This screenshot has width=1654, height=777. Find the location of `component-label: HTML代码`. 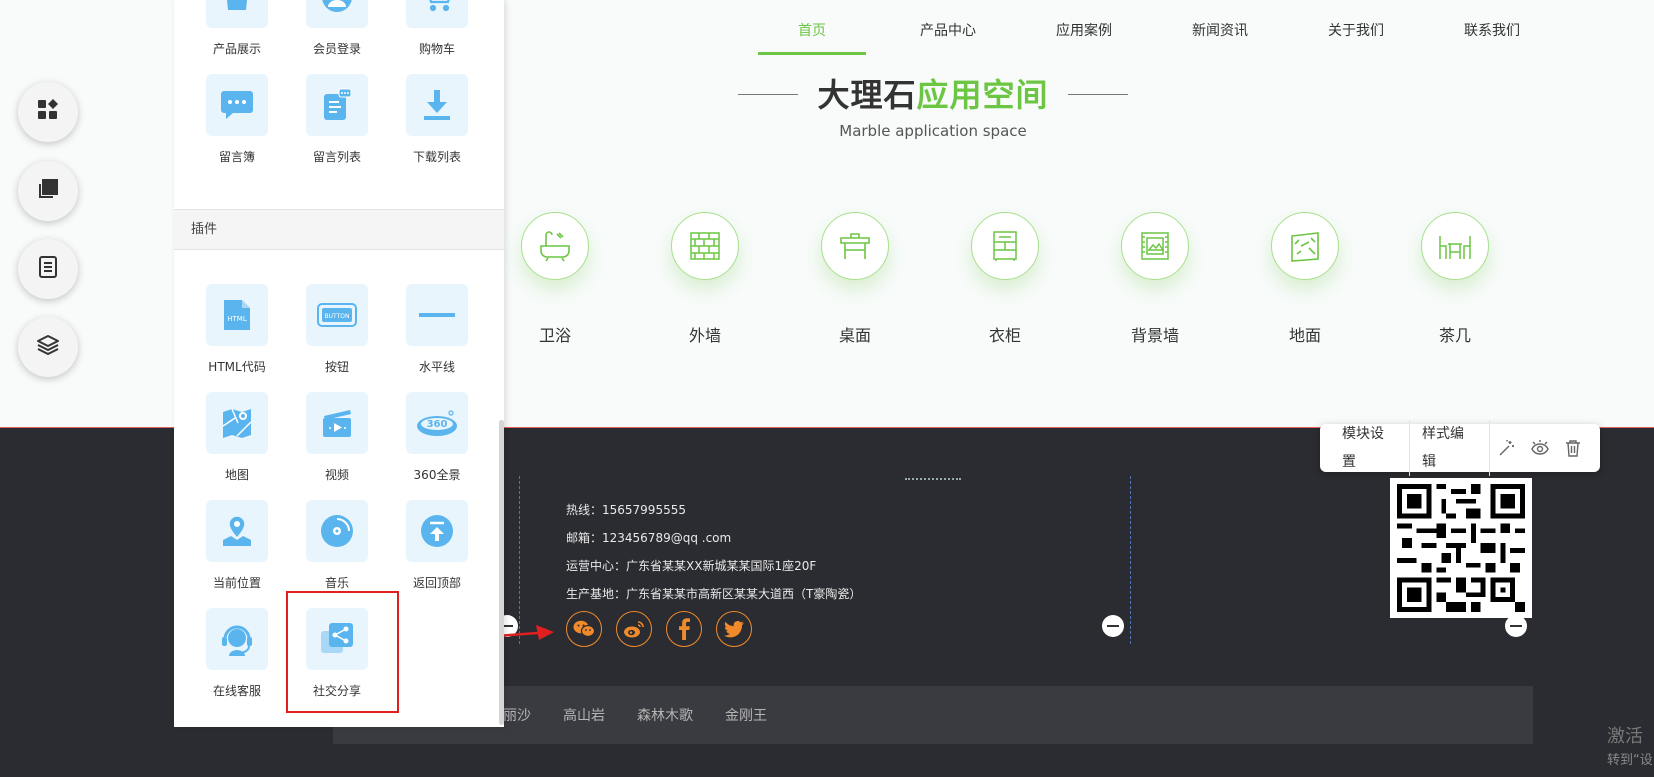

component-label: HTML代码 is located at coordinates (237, 367).